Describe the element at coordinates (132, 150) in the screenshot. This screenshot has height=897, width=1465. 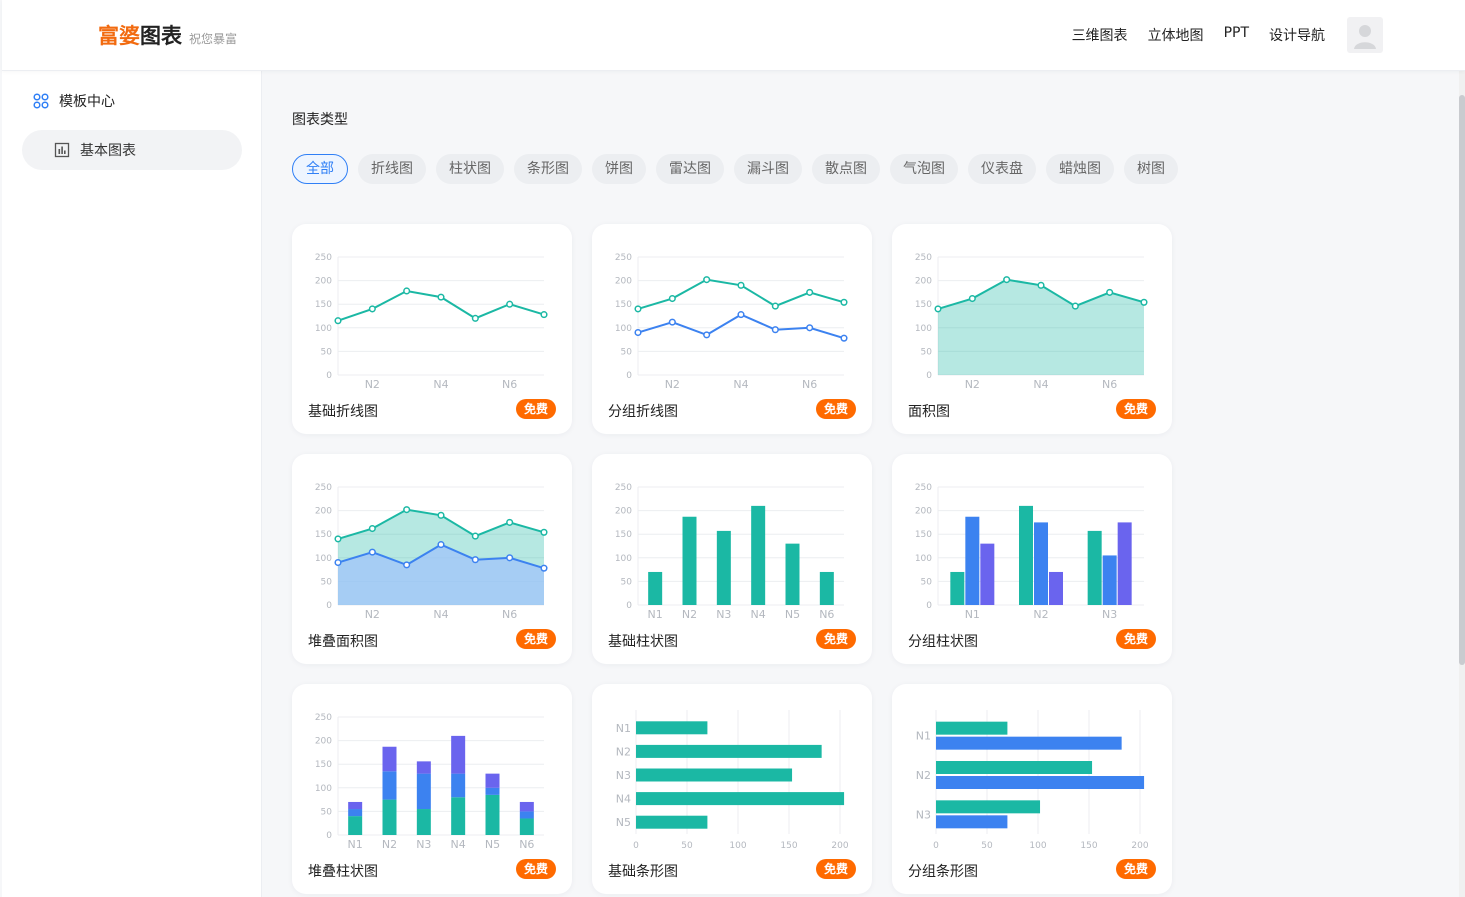
I see `sidebar-item-basic-charts: 基本图表` at that location.